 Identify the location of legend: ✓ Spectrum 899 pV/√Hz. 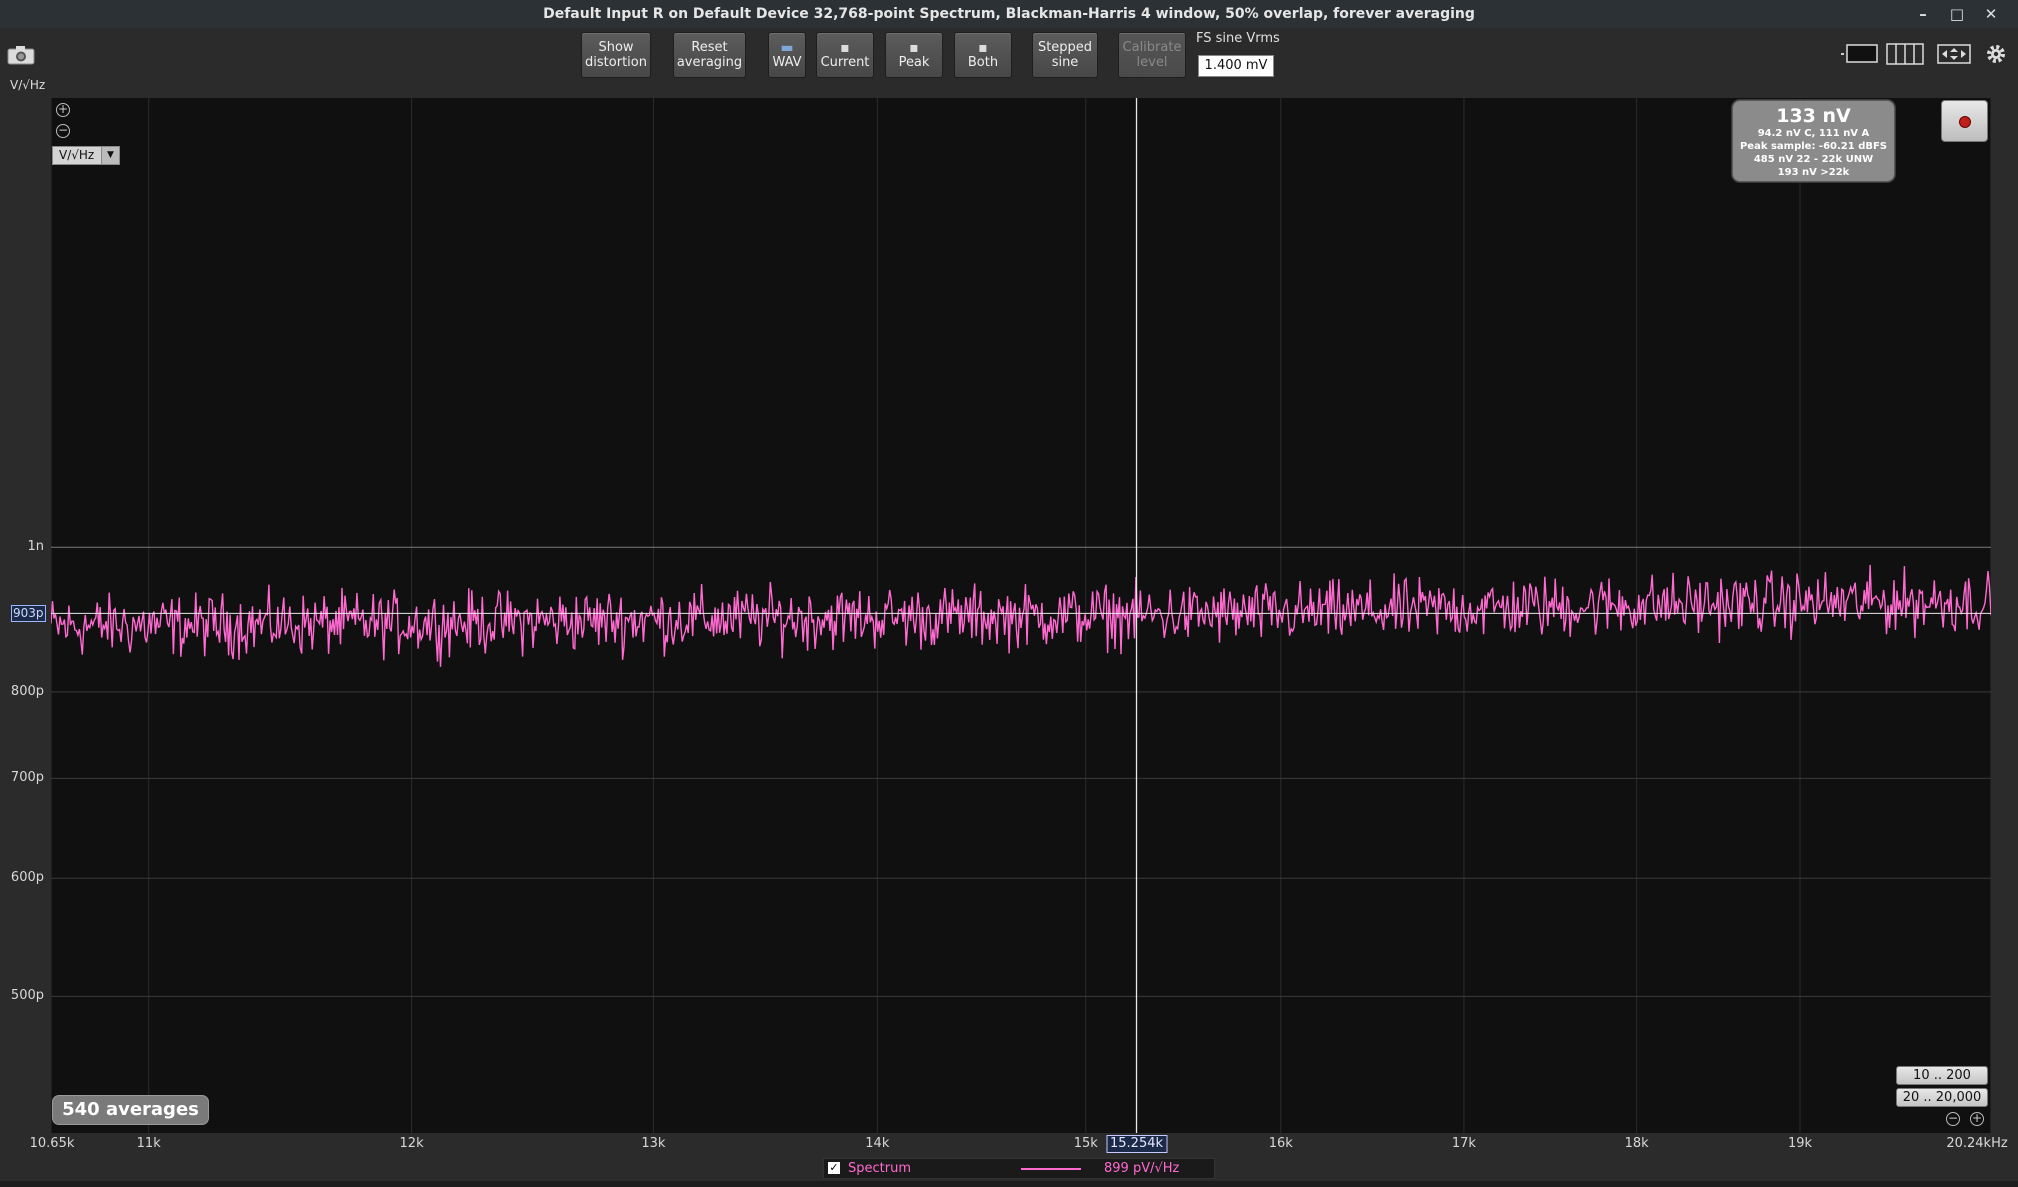
(1019, 1168).